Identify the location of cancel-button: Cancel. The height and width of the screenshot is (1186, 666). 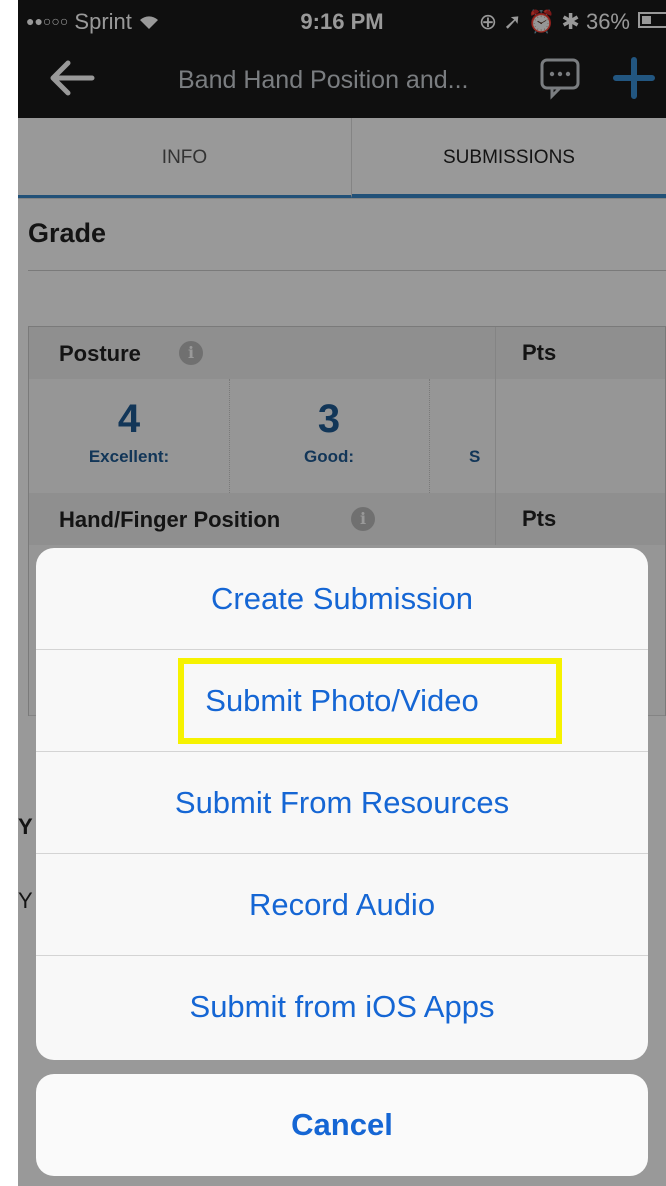
(342, 1125).